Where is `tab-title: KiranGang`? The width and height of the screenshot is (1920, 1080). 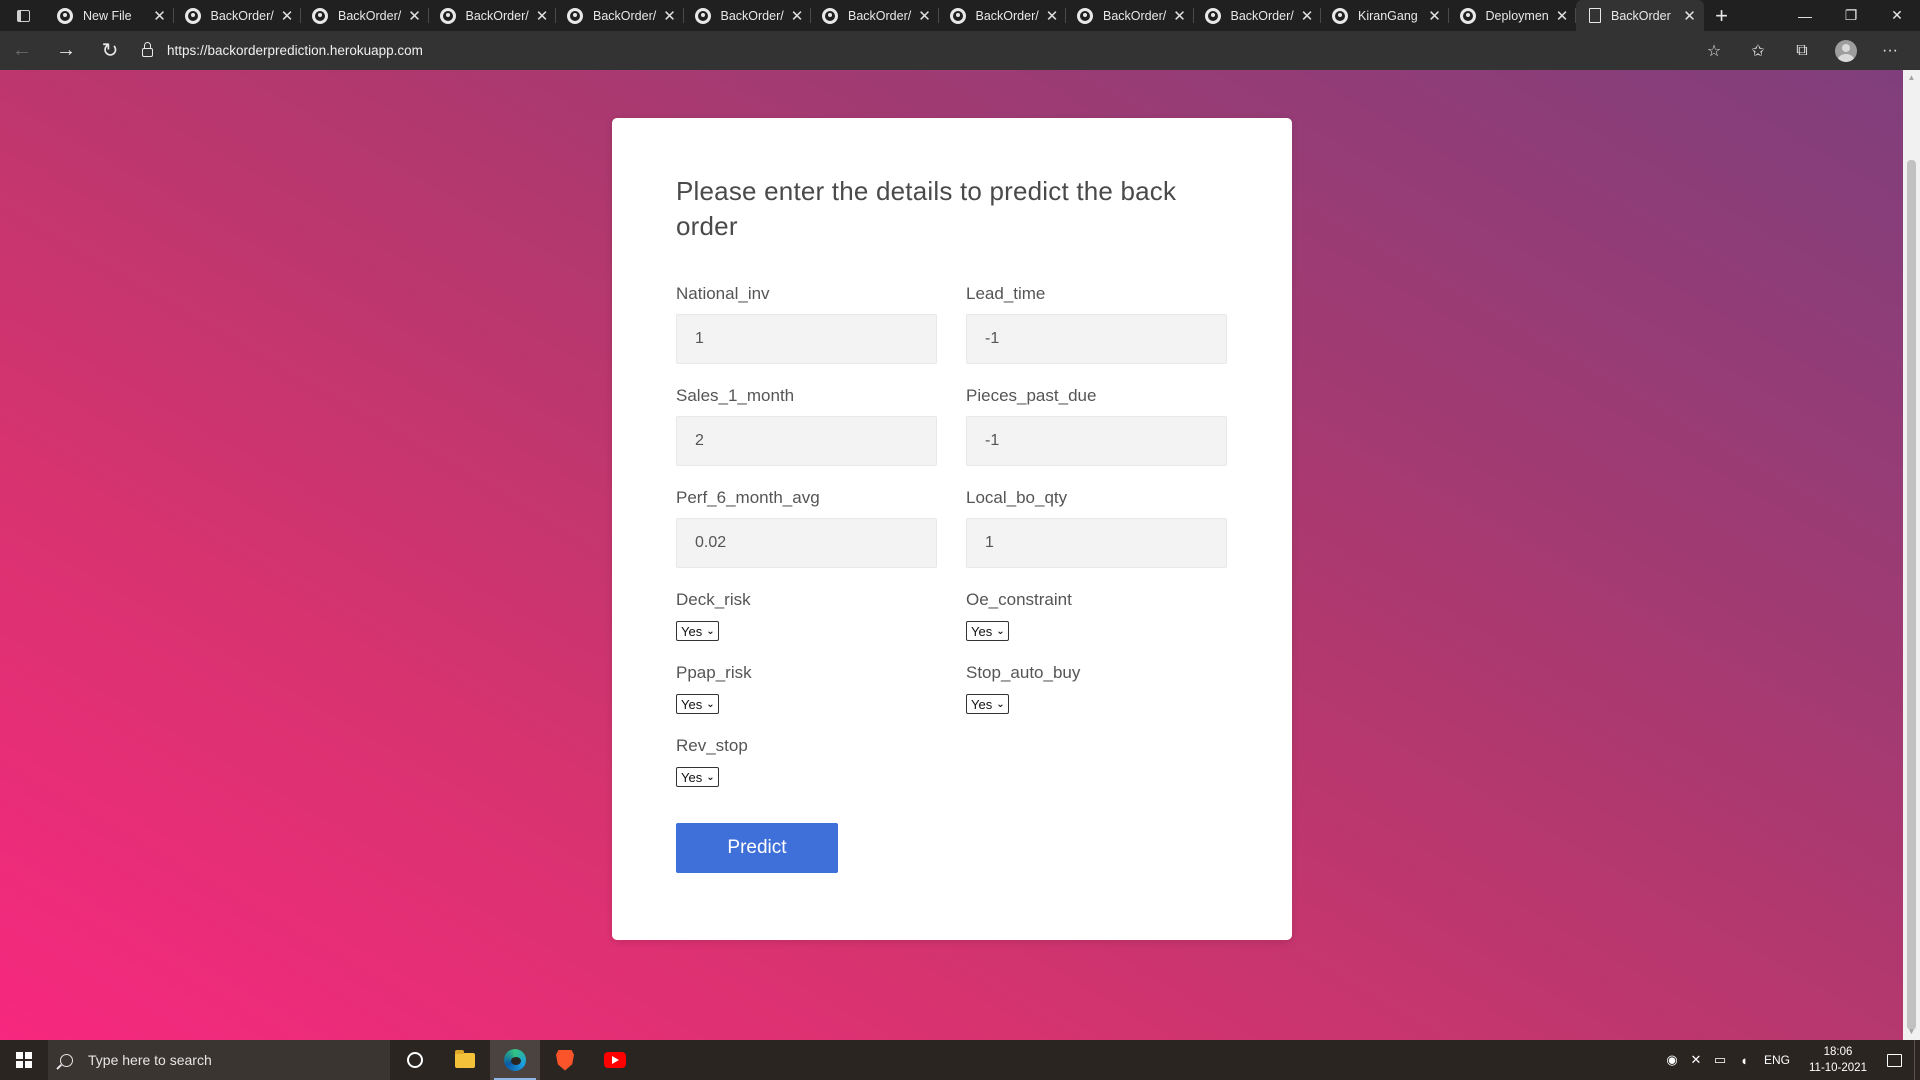
tab-title: KiranGang is located at coordinates (1388, 15).